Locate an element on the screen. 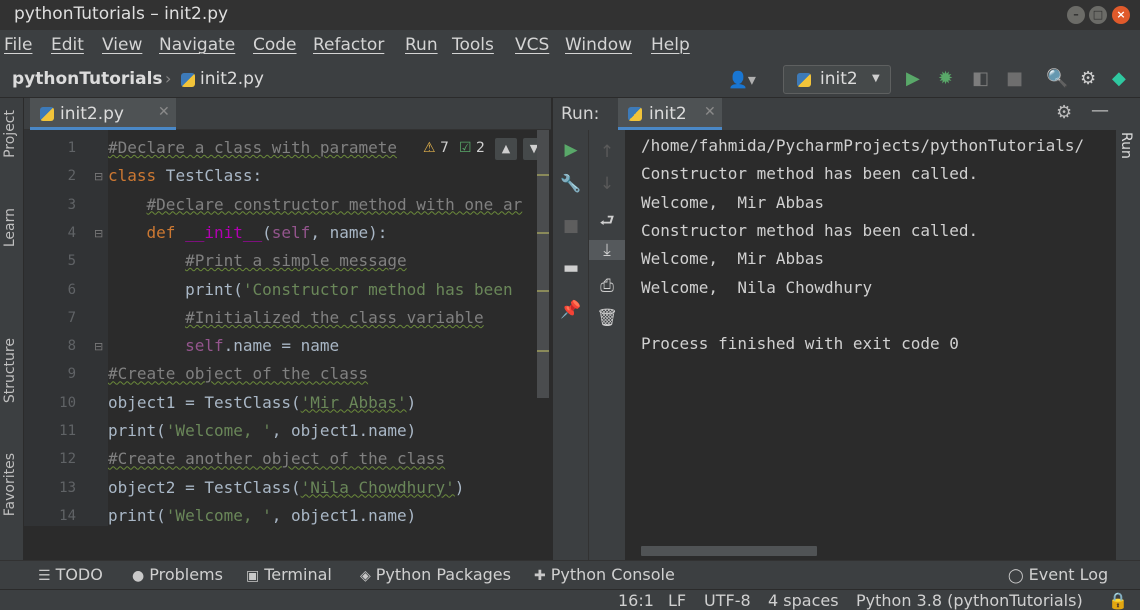 The image size is (1140, 610). code-line: self.name = name is located at coordinates (223, 345).